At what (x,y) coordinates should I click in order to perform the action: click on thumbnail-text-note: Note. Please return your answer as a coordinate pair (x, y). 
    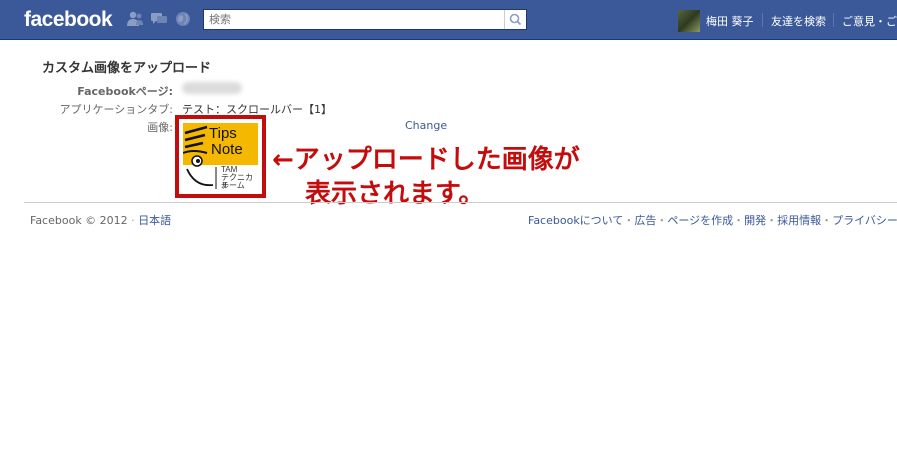
    Looking at the image, I should click on (227, 149).